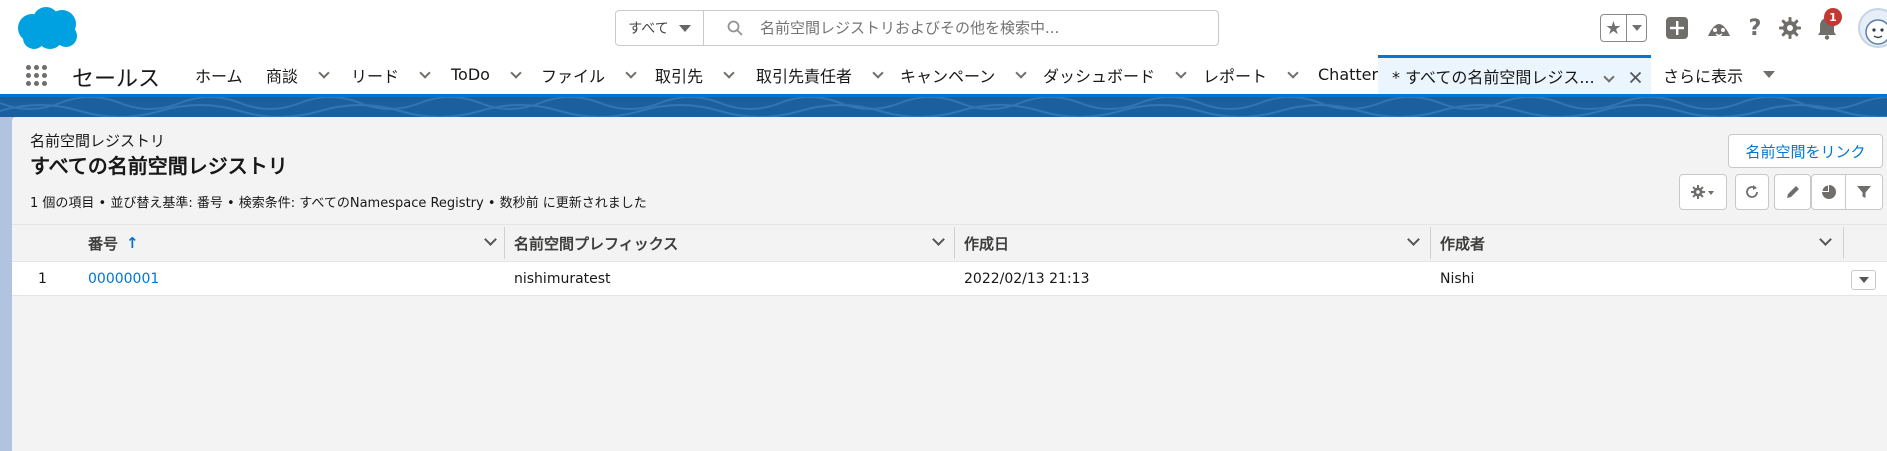 This screenshot has width=1887, height=451. I want to click on gear-icon, so click(1702, 192).